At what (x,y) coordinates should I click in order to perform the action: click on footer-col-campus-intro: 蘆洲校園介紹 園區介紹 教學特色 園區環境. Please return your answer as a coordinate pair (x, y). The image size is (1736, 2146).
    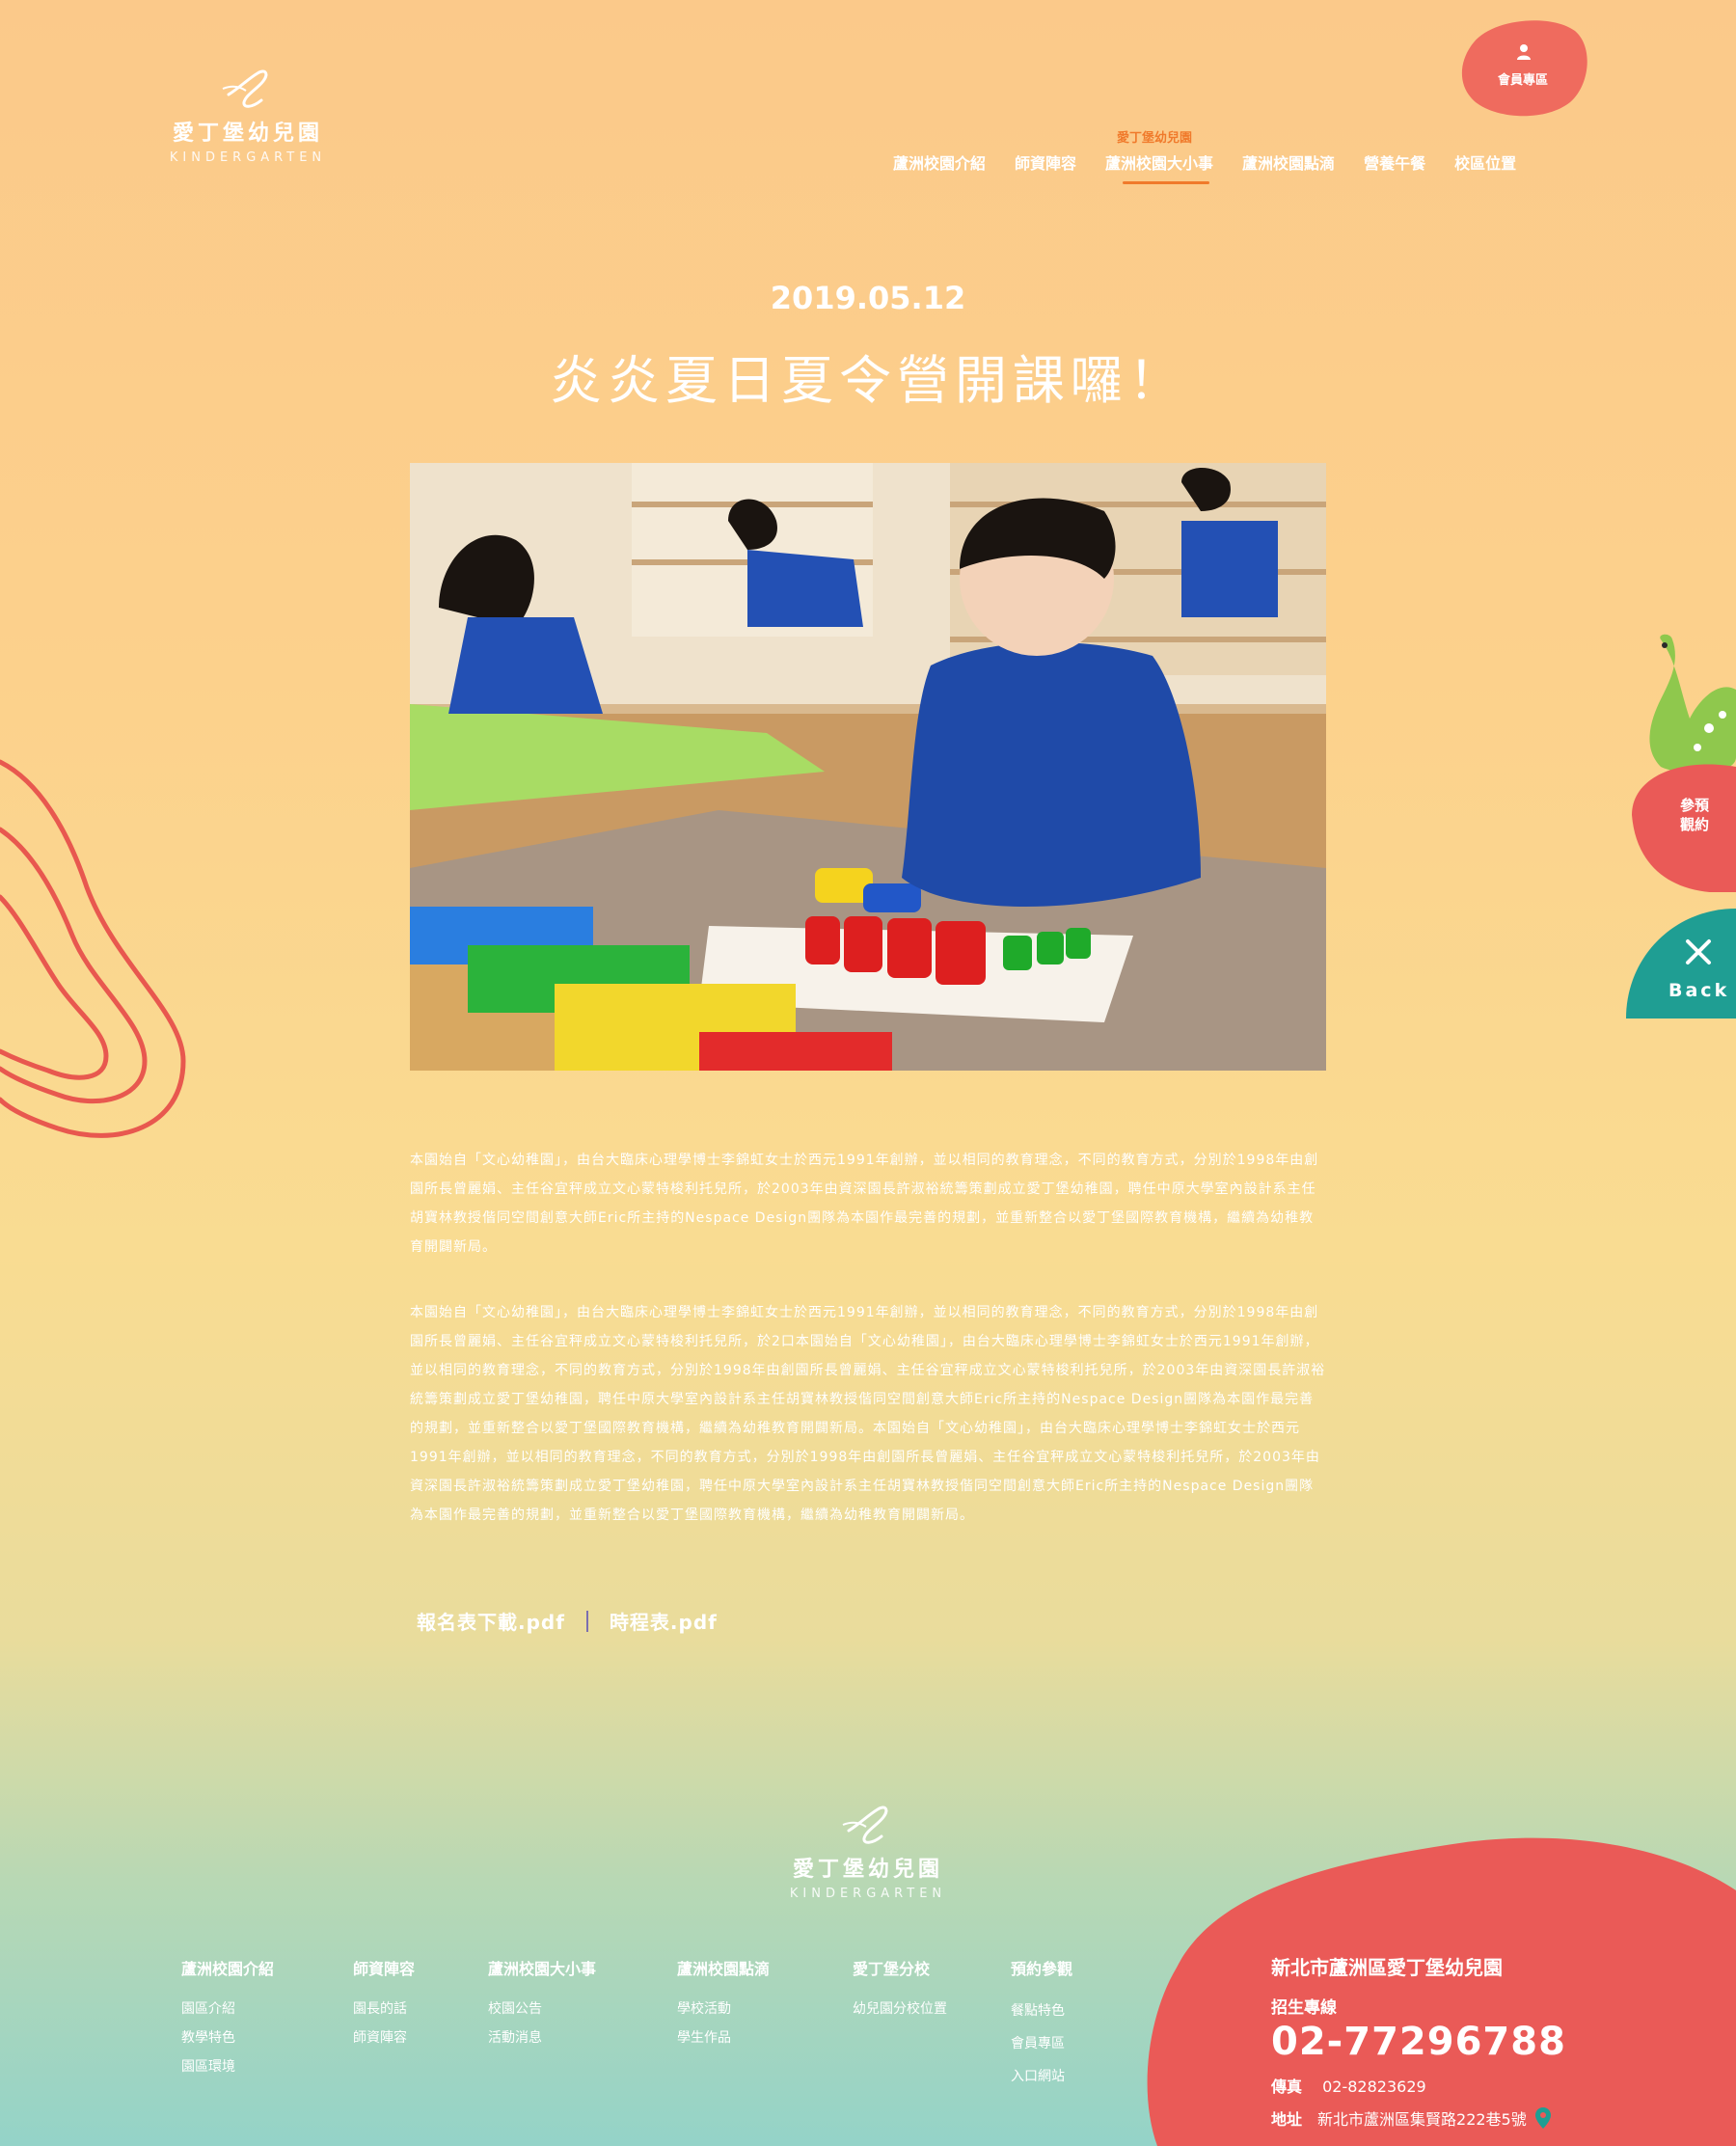
    Looking at the image, I should click on (228, 2019).